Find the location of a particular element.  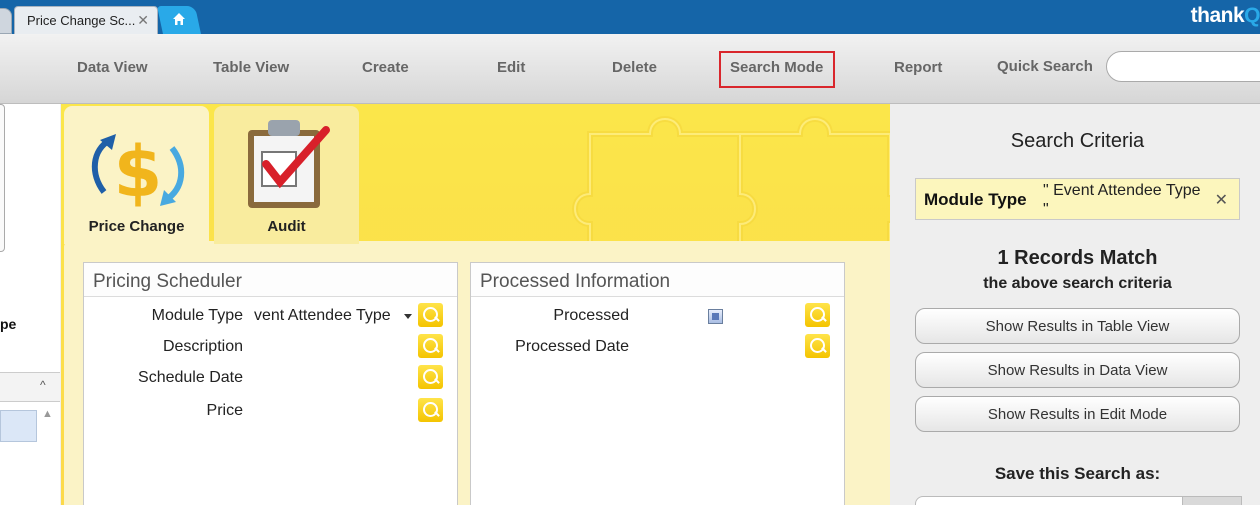

price-change-icon: $ is located at coordinates (138, 170).